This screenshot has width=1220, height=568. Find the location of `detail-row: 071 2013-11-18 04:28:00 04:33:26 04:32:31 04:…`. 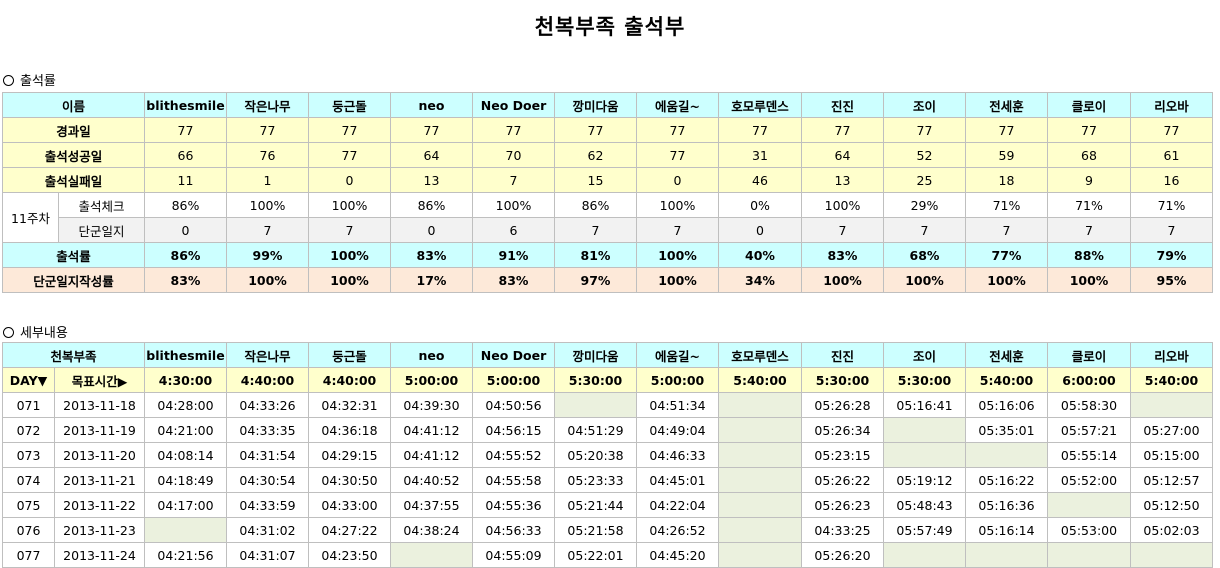

detail-row: 071 2013-11-18 04:28:00 04:33:26 04:32:31 04:… is located at coordinates (607, 405).